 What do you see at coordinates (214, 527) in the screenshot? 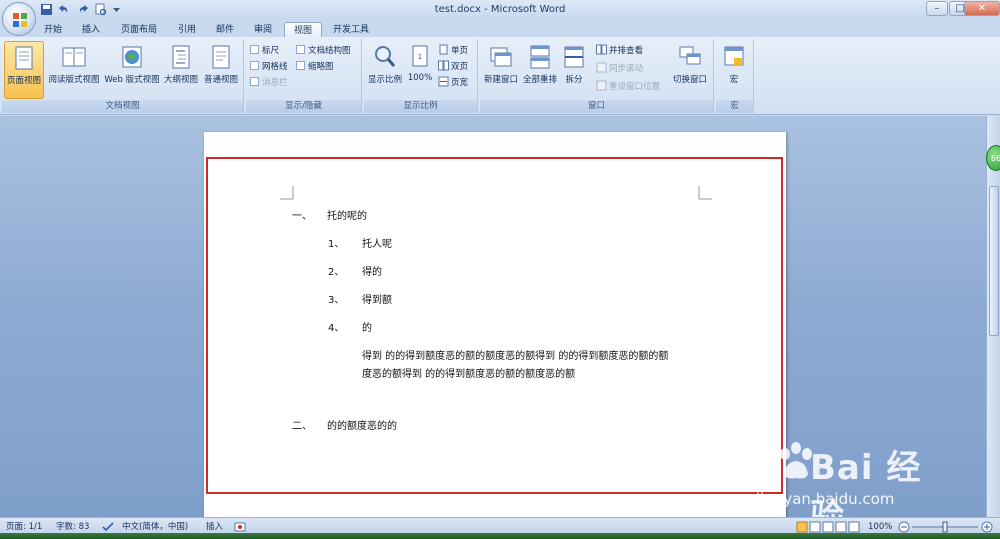
I see `insert-mode: 插入` at bounding box center [214, 527].